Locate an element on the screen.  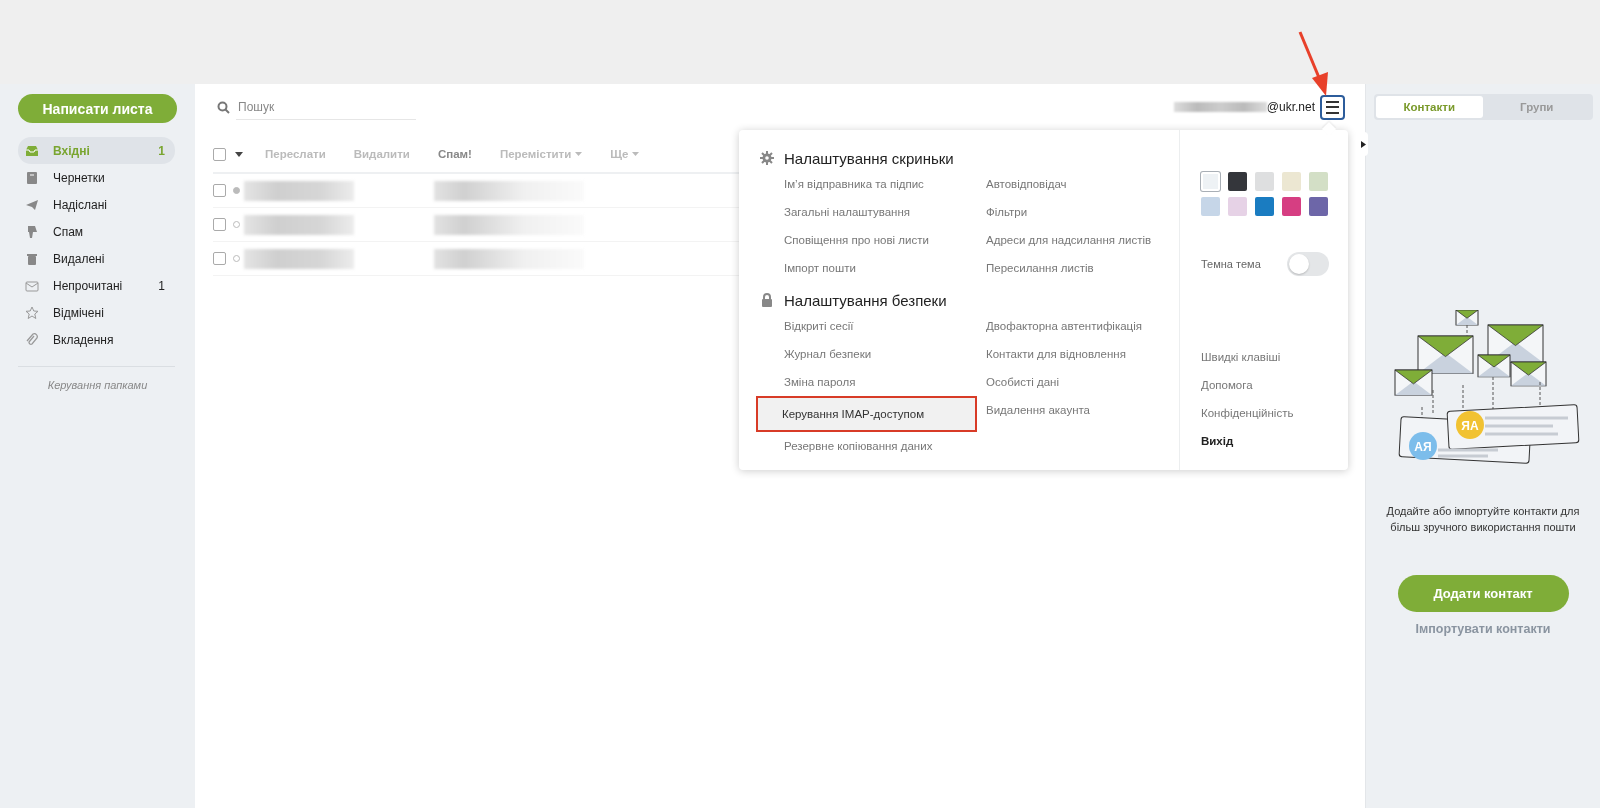
folder-item: Вкладення is located at coordinates (96, 339).